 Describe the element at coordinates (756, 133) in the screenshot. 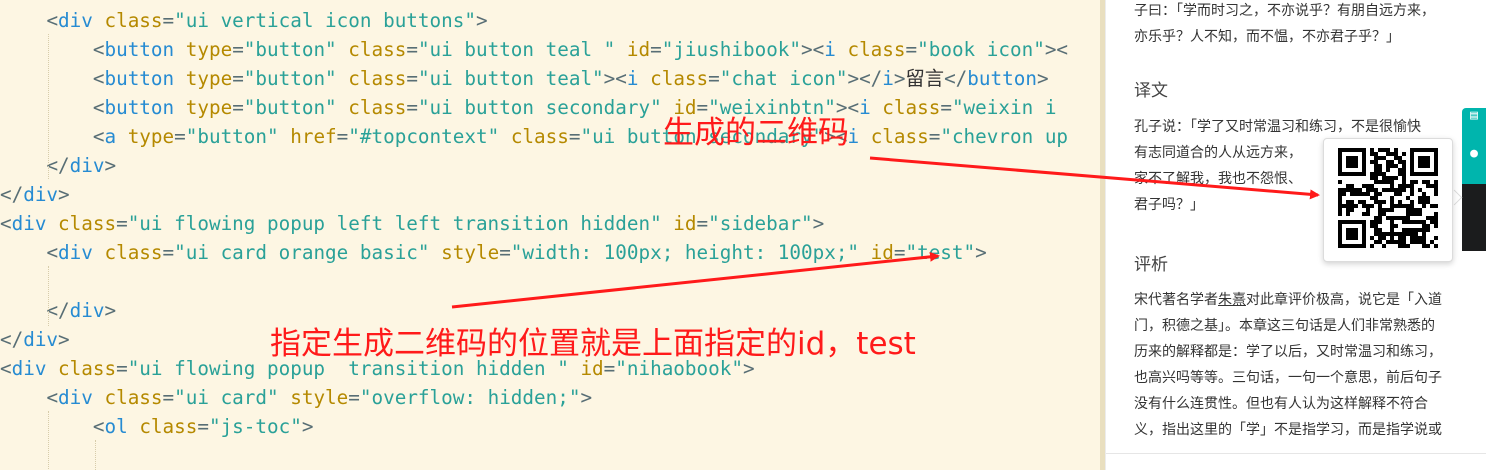

I see `qr-annotation-label: 生成的二维码` at that location.